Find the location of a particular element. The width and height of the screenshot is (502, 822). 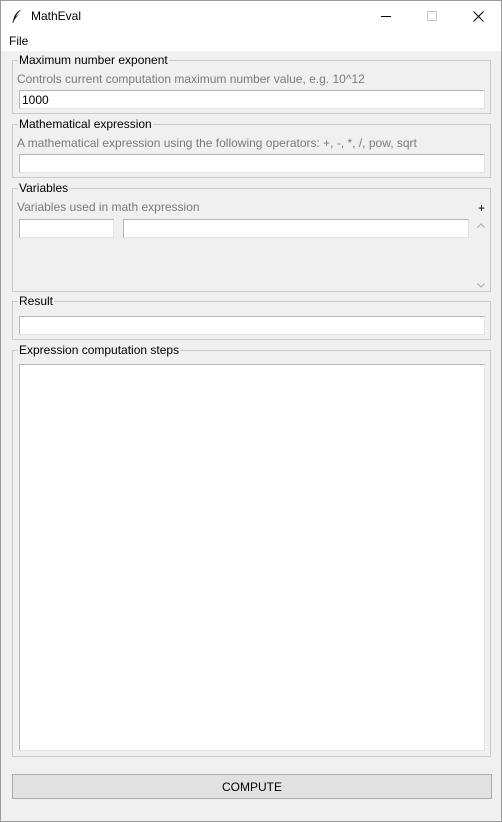

close-icon is located at coordinates (478, 16).